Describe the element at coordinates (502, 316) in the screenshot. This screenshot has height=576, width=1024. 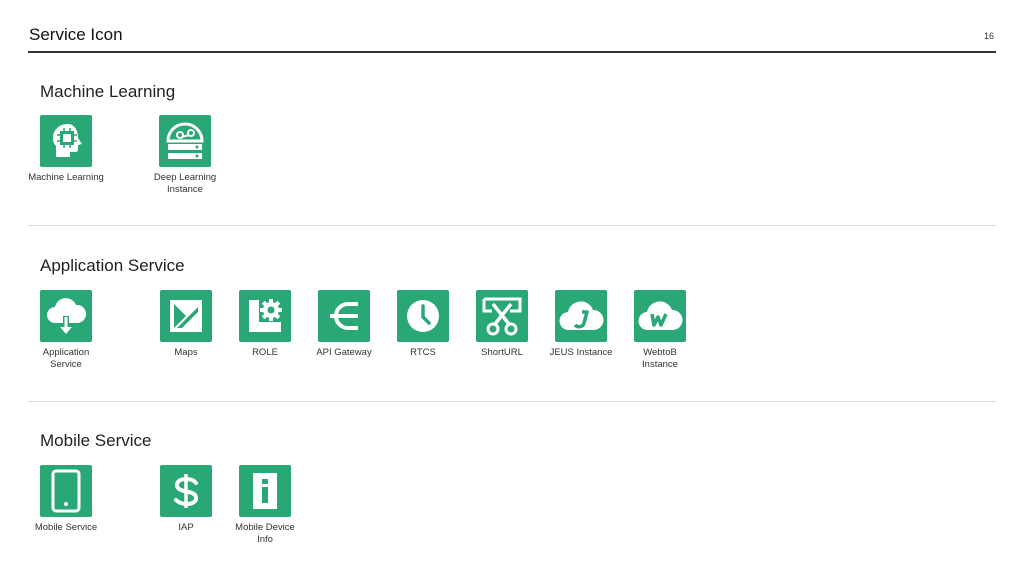
I see `scissors-icon` at that location.